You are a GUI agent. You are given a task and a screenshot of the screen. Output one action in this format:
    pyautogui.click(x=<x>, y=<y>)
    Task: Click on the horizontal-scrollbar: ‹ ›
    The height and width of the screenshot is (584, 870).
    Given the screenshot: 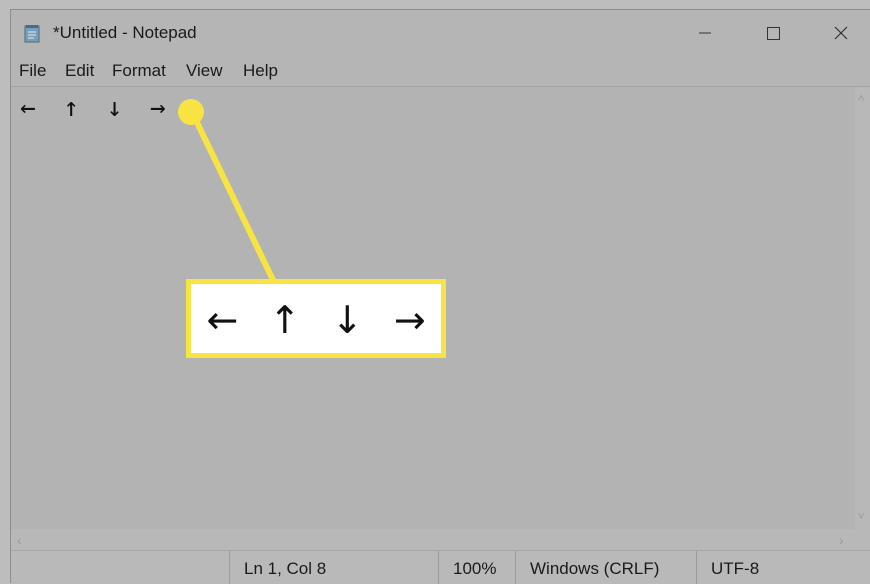 What is the action you would take?
    pyautogui.click(x=433, y=539)
    